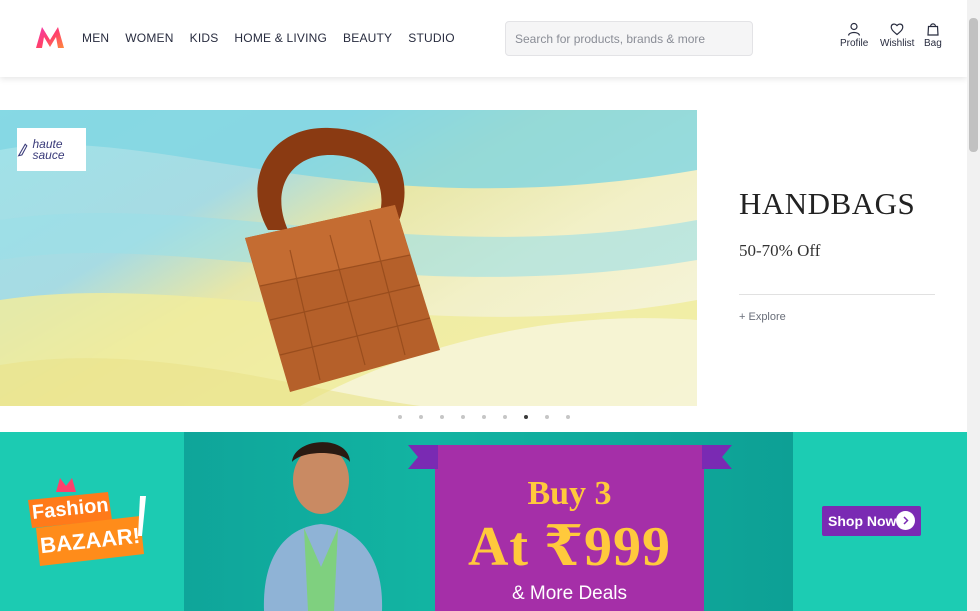 Image resolution: width=980 pixels, height=611 pixels. What do you see at coordinates (827, 203) in the screenshot?
I see `hero-title: HANDBAGS` at bounding box center [827, 203].